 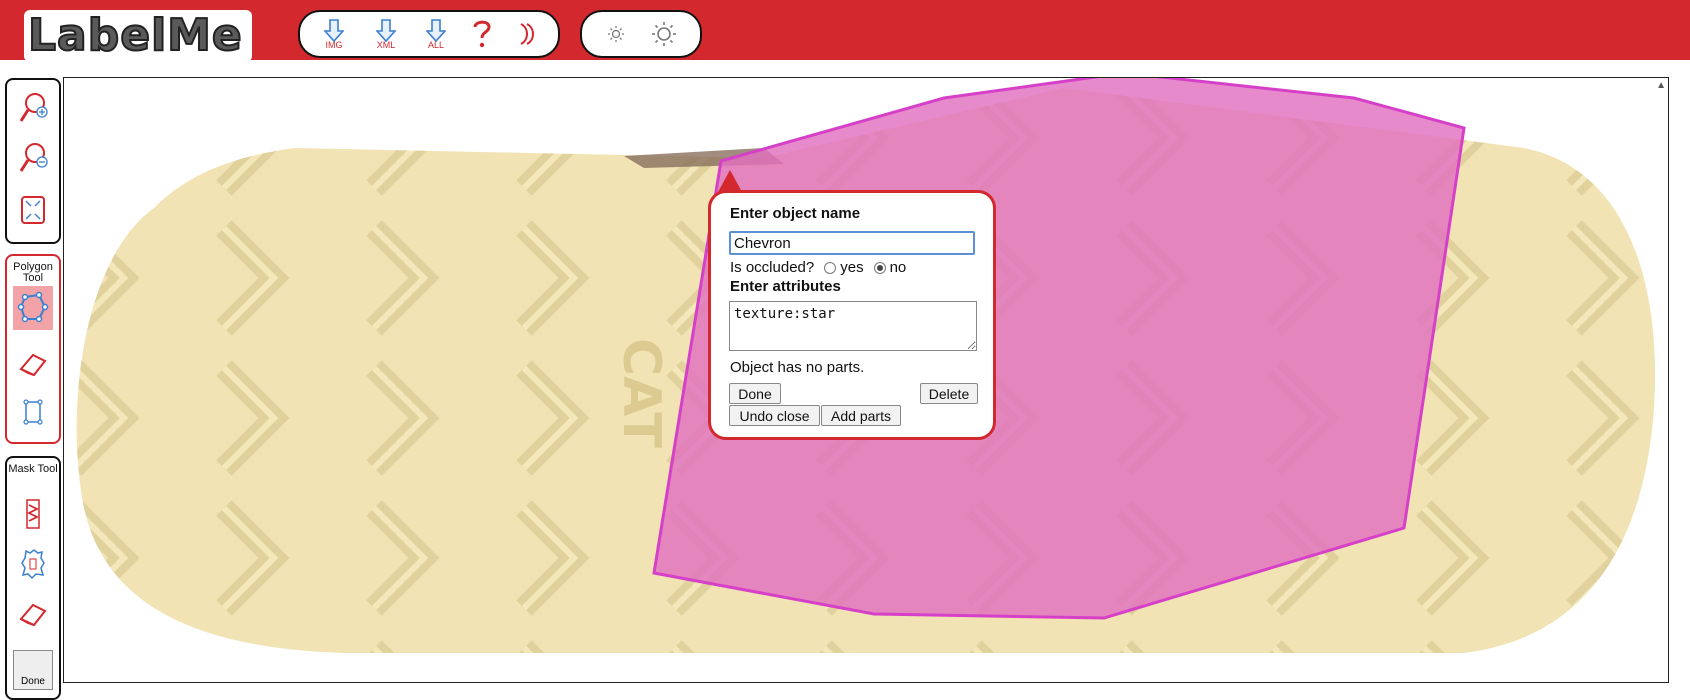 I want to click on mask-tool-group: Mask Tool Done, so click(x=33, y=578).